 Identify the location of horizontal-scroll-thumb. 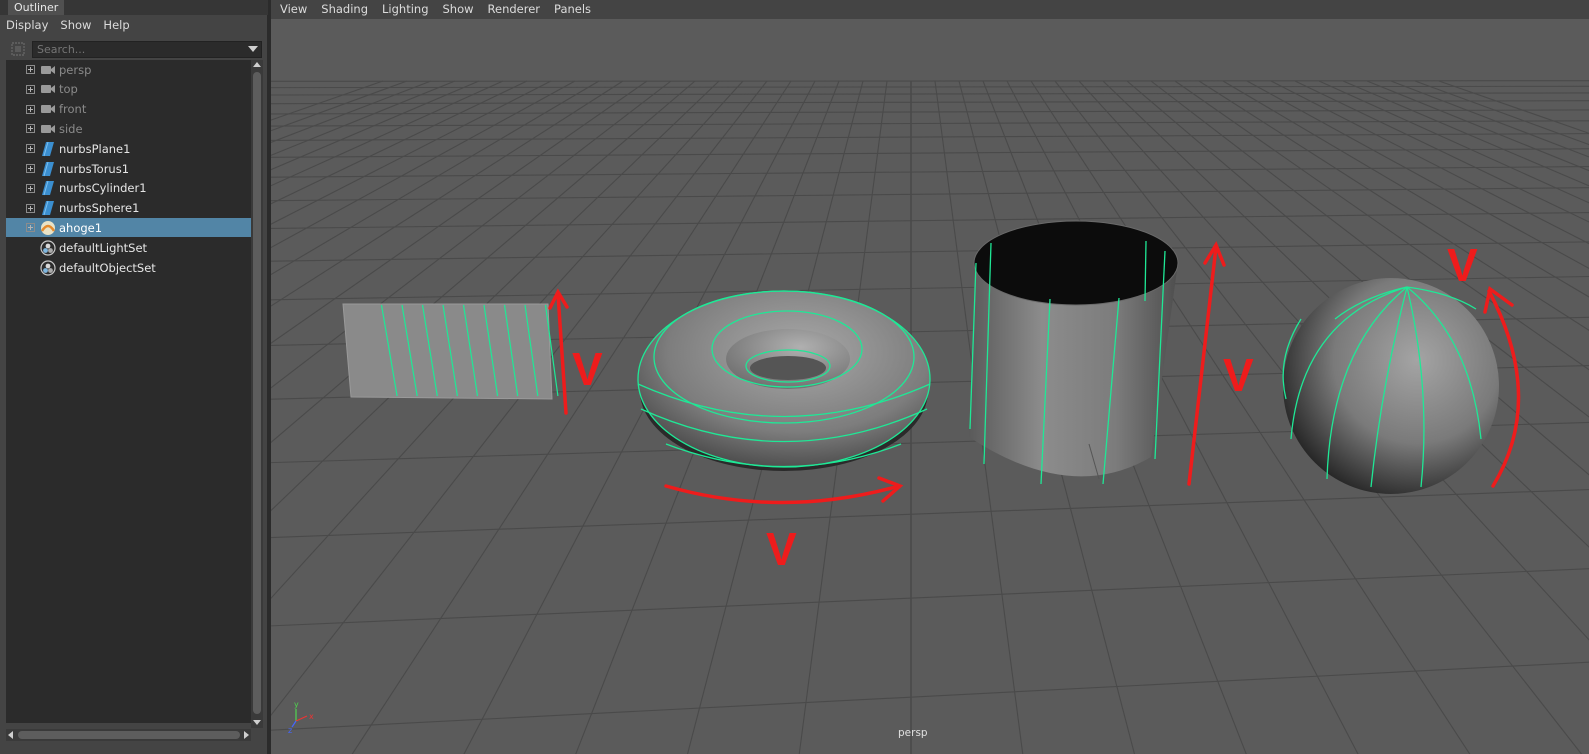
(129, 735).